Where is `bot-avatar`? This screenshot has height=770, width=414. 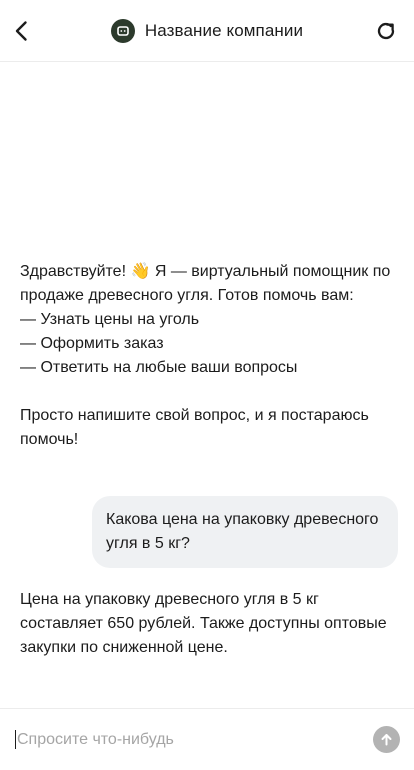
bot-avatar is located at coordinates (122, 31).